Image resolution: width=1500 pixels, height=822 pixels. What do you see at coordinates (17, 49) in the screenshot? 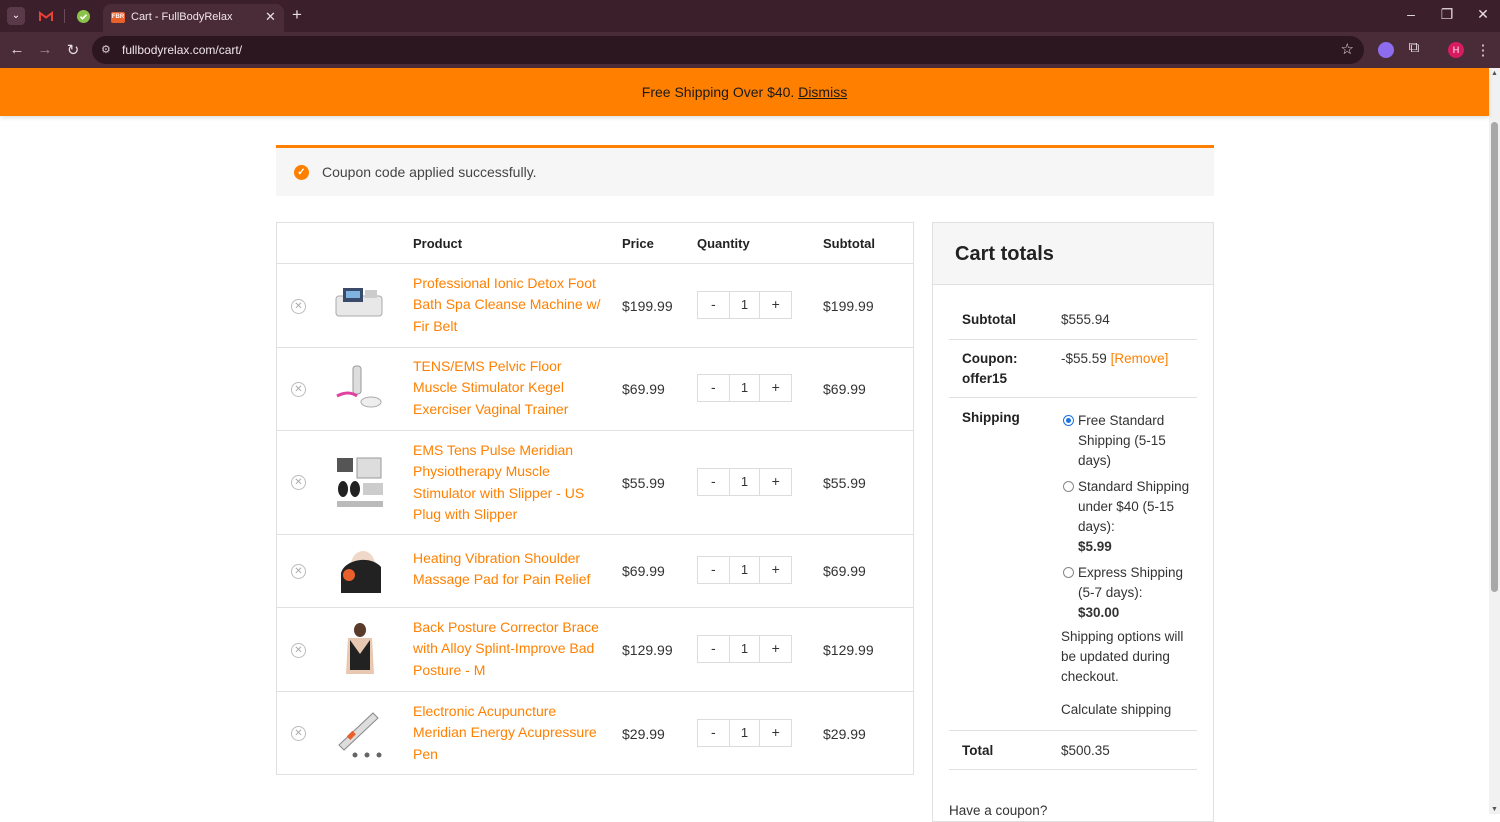
I see `back-icon: ←` at bounding box center [17, 49].